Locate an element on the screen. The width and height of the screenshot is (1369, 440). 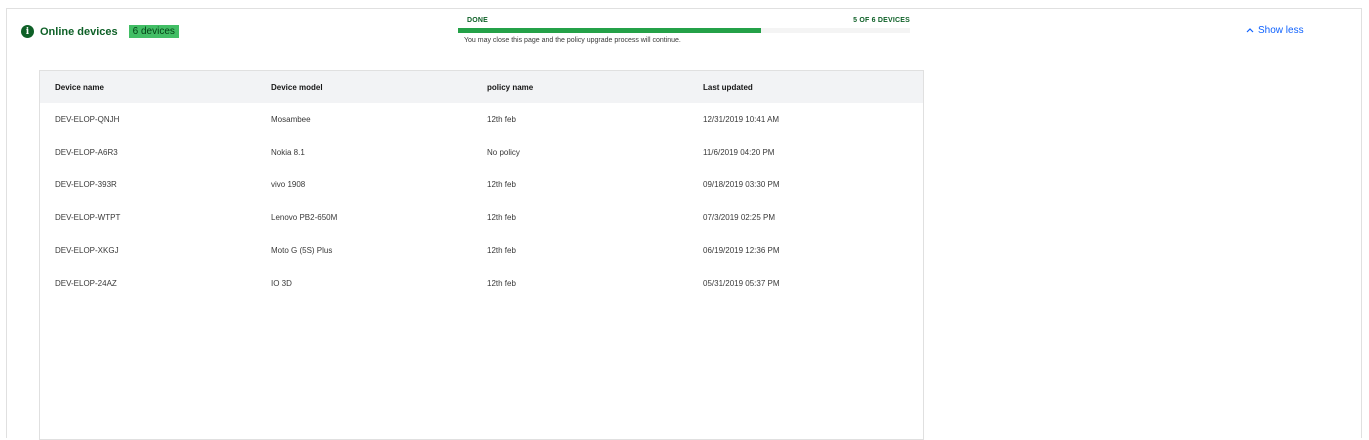
cell-device-name: DEV-ELOP-XKGJ is located at coordinates (87, 251).